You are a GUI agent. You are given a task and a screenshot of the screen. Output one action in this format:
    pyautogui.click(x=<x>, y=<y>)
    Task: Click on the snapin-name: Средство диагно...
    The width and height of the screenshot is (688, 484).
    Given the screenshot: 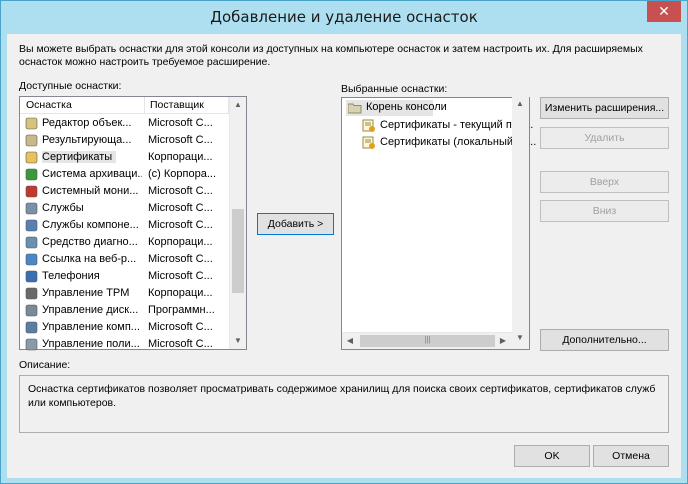 What is the action you would take?
    pyautogui.click(x=90, y=242)
    